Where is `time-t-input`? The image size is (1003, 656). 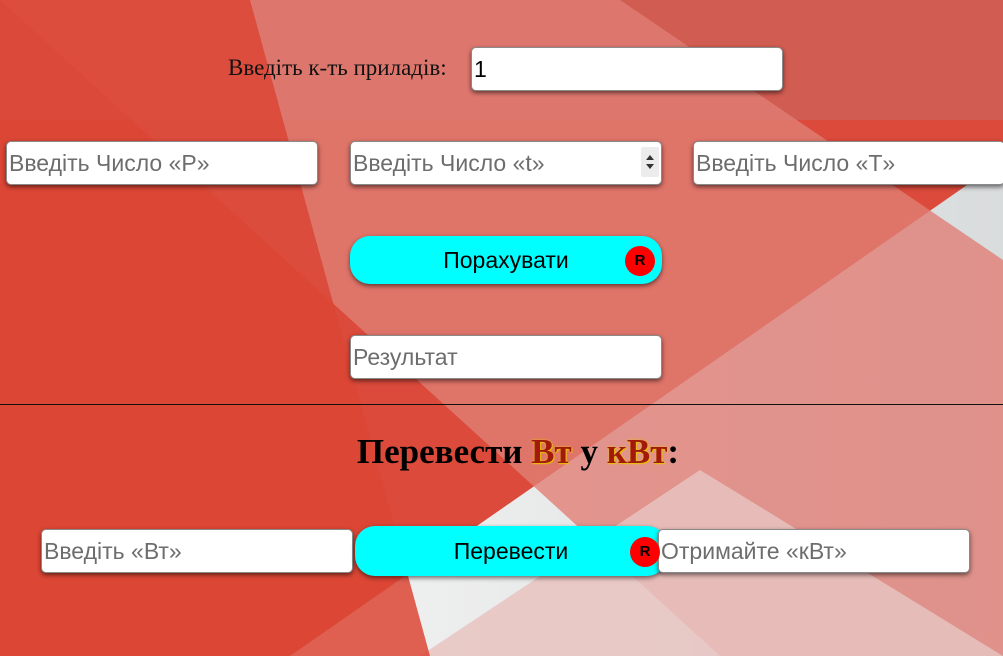
time-t-input is located at coordinates (506, 163).